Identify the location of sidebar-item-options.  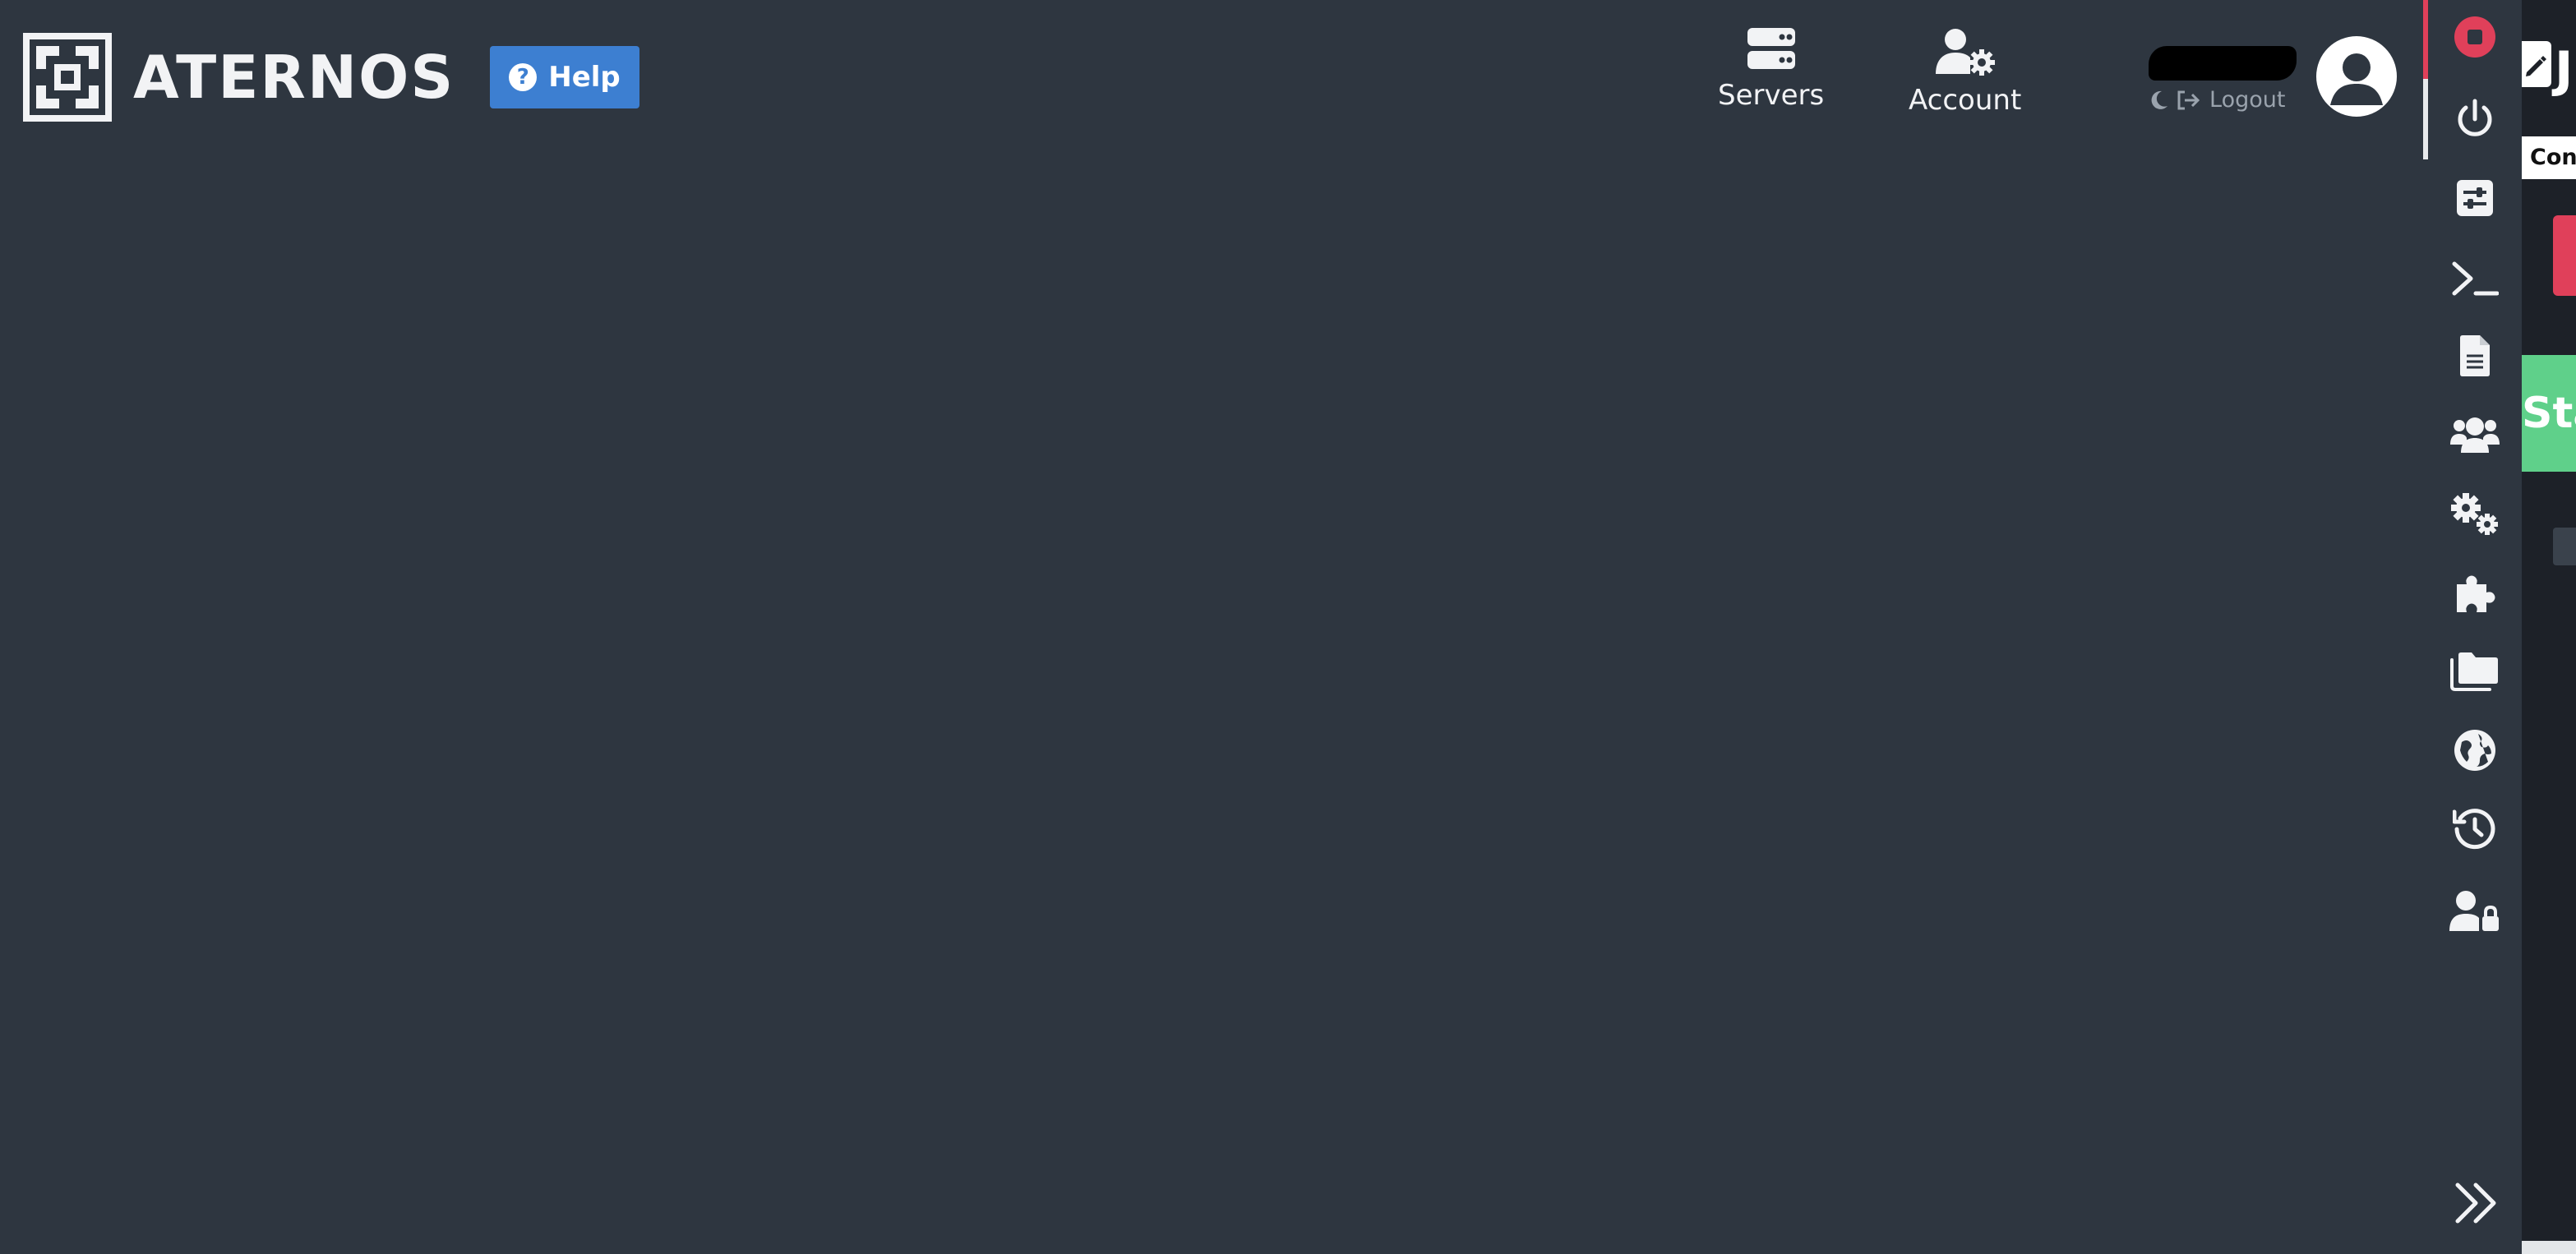
(2474, 198).